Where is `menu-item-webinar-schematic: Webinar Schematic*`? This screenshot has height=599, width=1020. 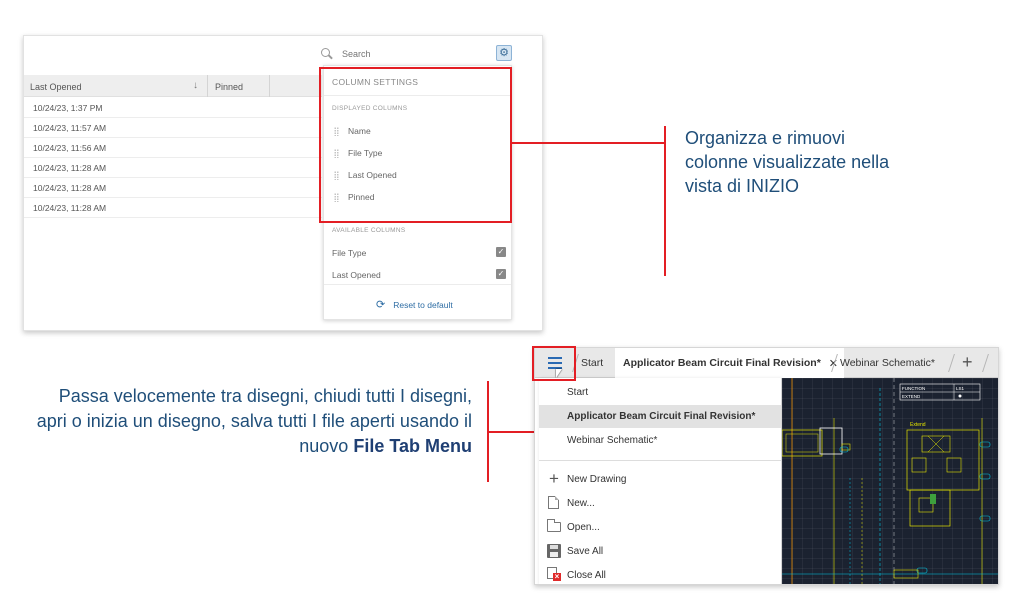 menu-item-webinar-schematic: Webinar Schematic* is located at coordinates (660, 440).